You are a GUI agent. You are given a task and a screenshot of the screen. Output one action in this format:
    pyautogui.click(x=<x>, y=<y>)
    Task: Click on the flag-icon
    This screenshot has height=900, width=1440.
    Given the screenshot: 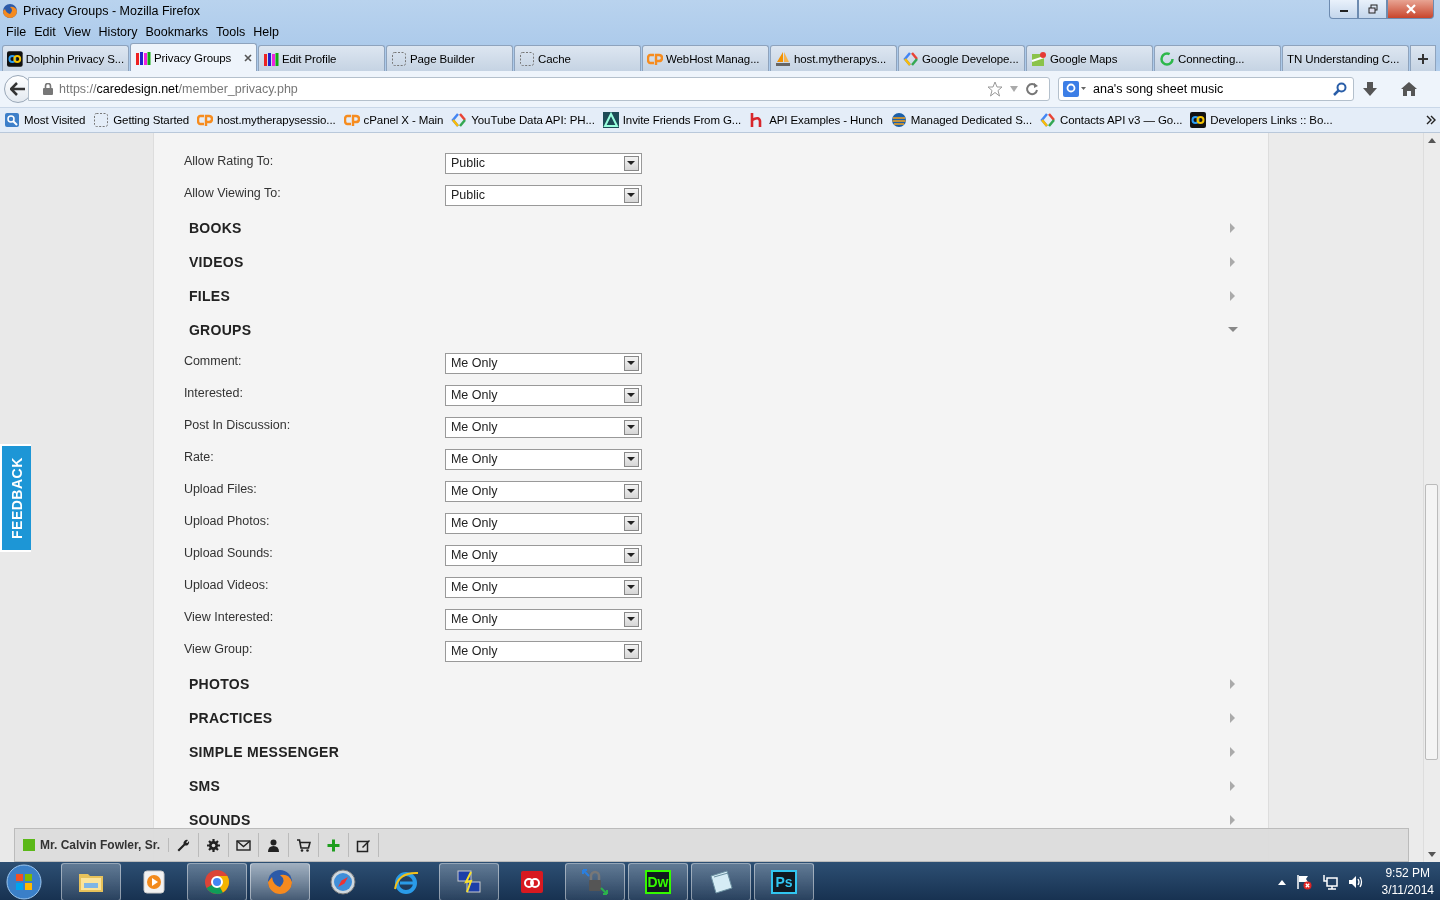 What is the action you would take?
    pyautogui.click(x=1303, y=882)
    